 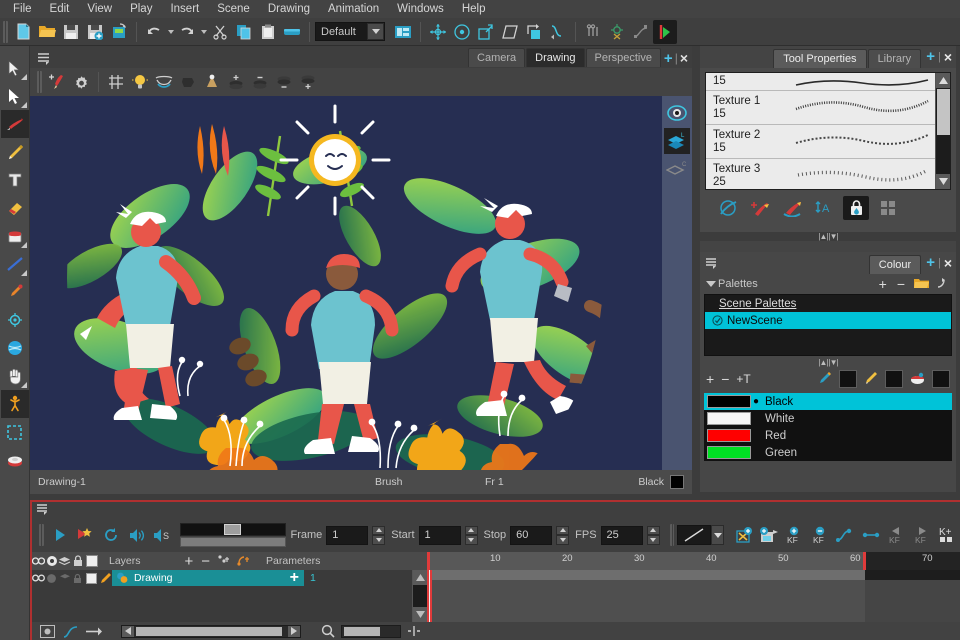 I want to click on layers-scrollbar, so click(x=420, y=596).